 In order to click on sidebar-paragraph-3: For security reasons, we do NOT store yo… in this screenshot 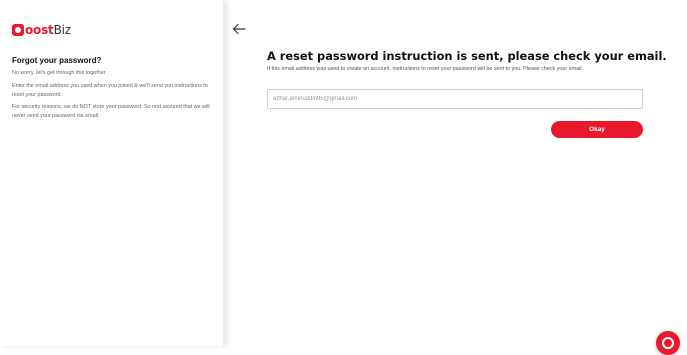, I will do `click(111, 111)`.